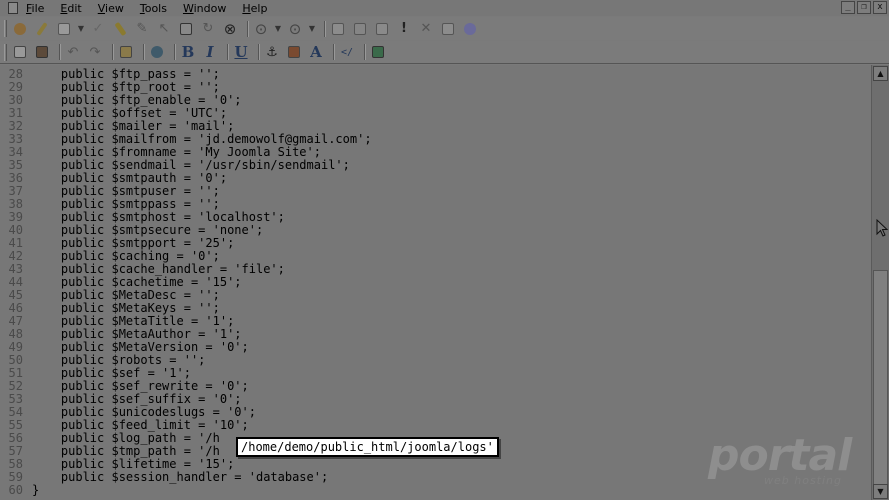 This screenshot has width=889, height=500. Describe the element at coordinates (42, 29) in the screenshot. I see `magic-wand-icon` at that location.